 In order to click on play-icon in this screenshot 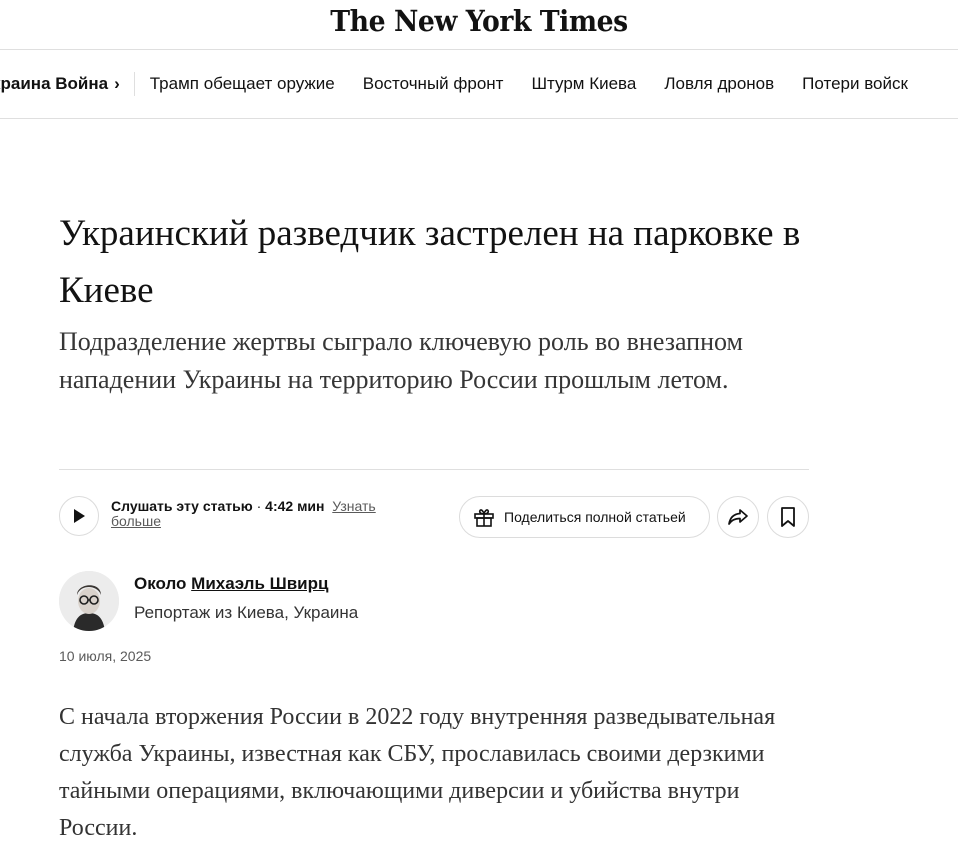, I will do `click(79, 516)`.